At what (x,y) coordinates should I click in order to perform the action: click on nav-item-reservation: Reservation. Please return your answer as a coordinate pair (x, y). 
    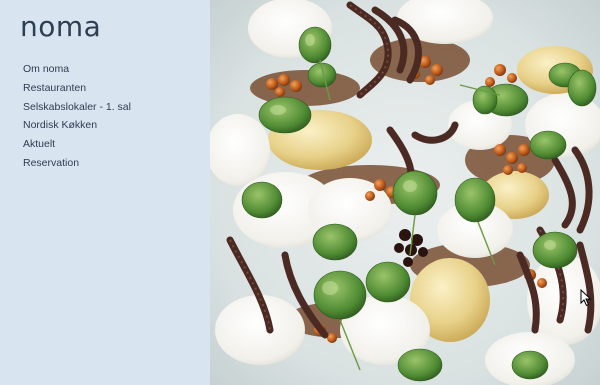
    Looking at the image, I should click on (77, 163).